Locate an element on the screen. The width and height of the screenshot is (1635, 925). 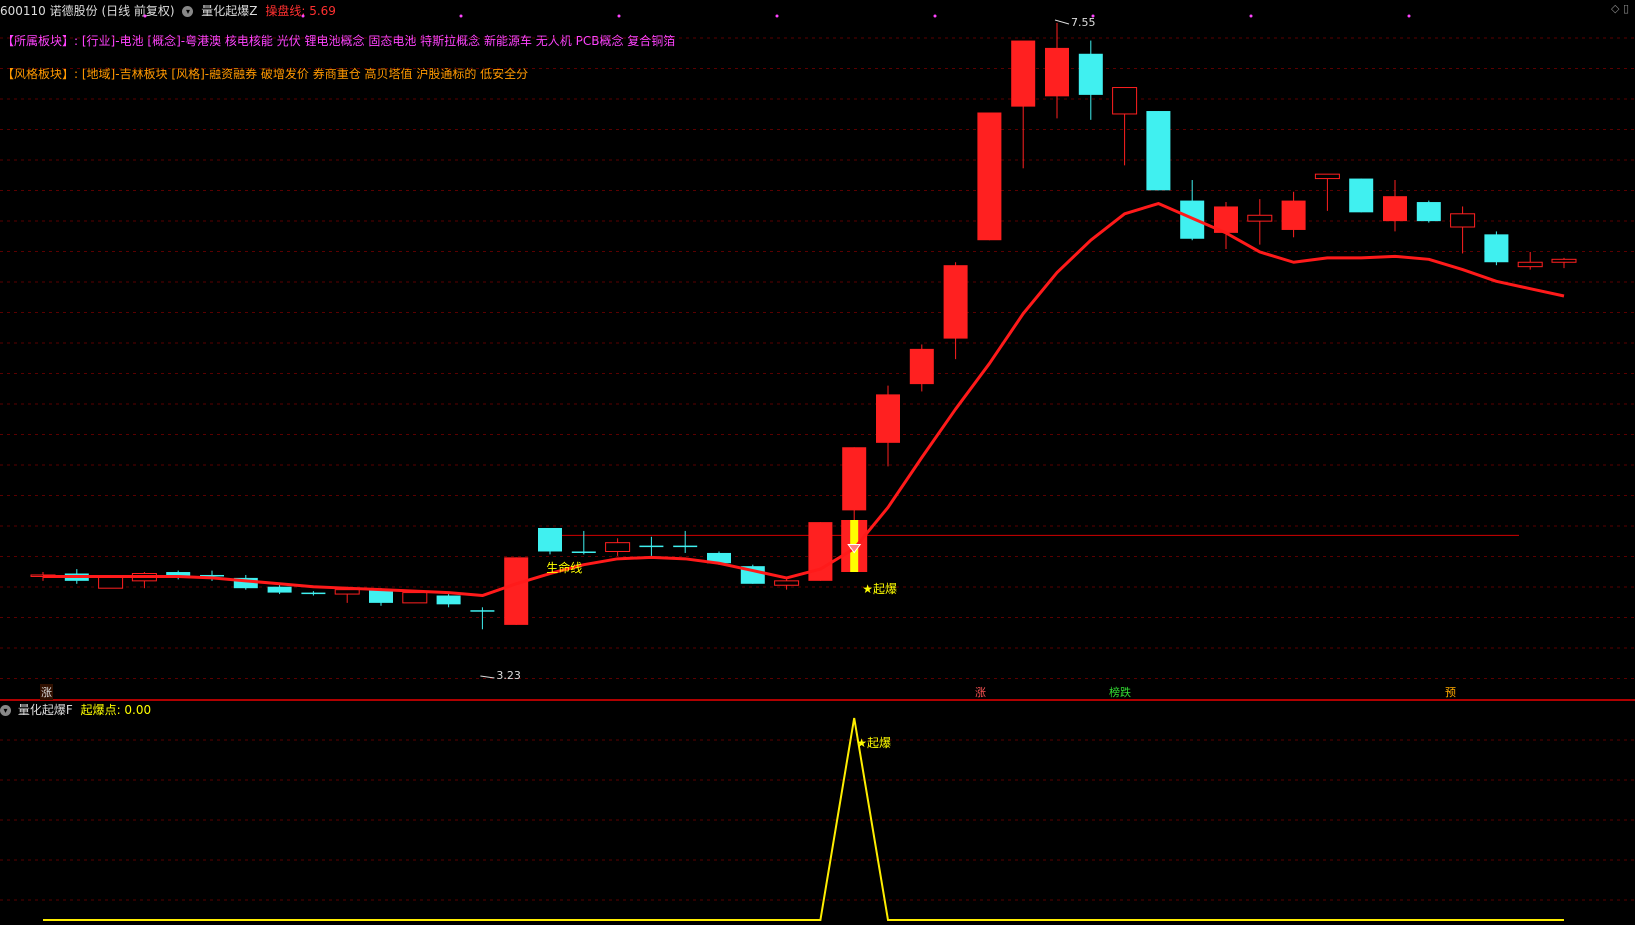
sub-burst-label: ★起爆 is located at coordinates (873, 743).